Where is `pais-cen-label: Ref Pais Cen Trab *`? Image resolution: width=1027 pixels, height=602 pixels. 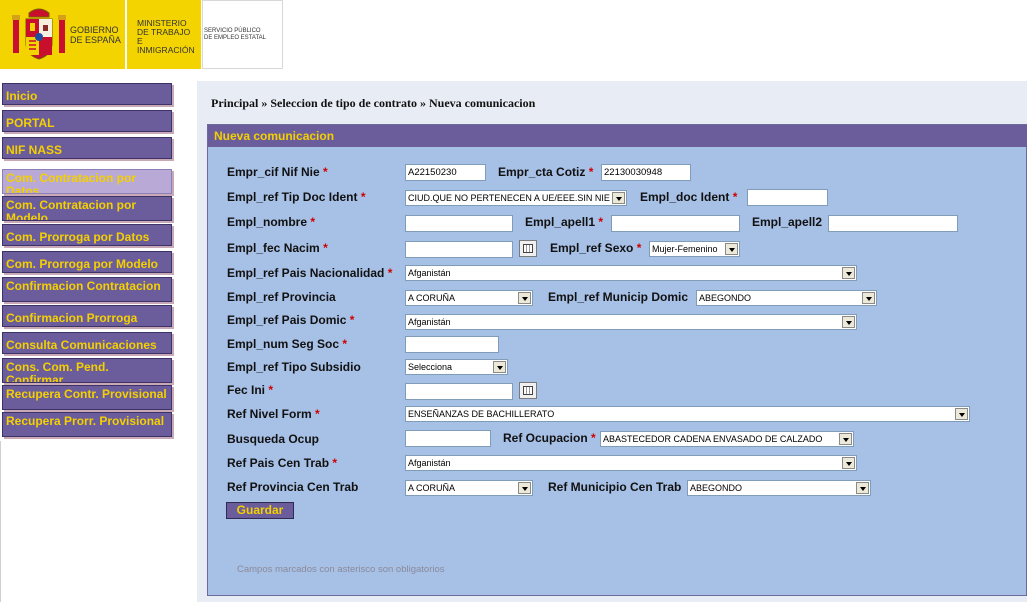 pais-cen-label: Ref Pais Cen Trab * is located at coordinates (282, 463).